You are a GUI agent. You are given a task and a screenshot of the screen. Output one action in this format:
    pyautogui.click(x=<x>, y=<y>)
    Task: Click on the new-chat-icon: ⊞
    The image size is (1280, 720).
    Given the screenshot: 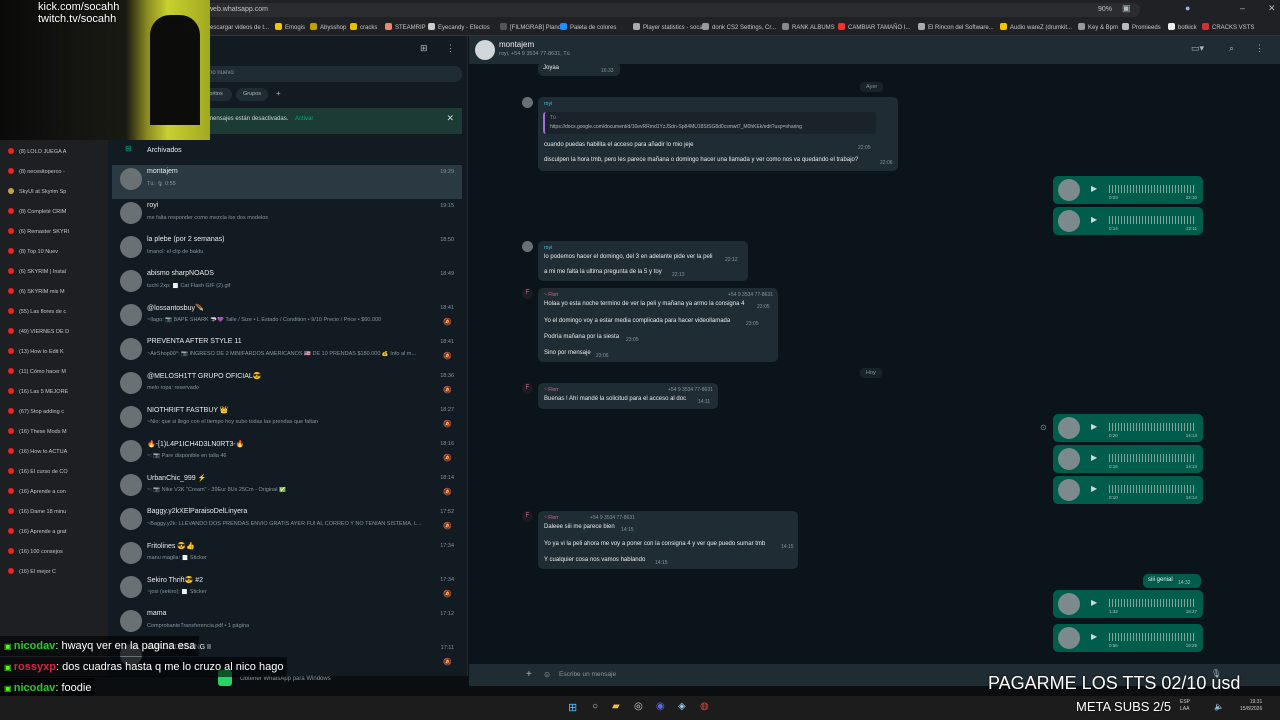 What is the action you would take?
    pyautogui.click(x=424, y=48)
    